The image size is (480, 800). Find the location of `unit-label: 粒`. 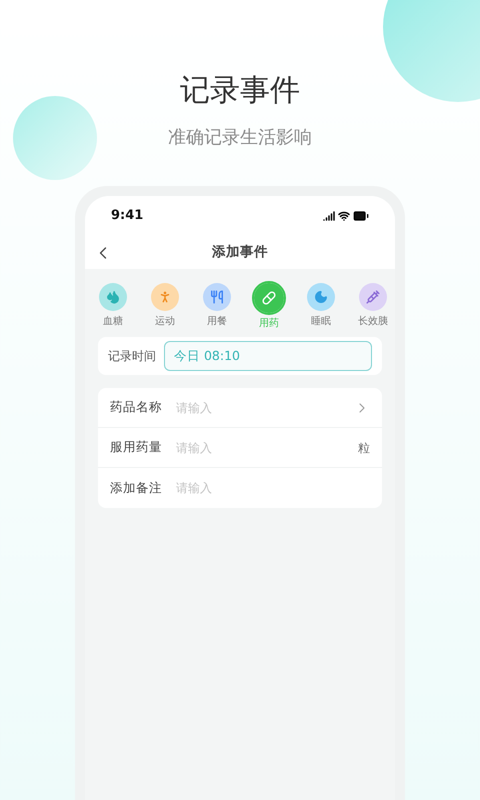

unit-label: 粒 is located at coordinates (364, 448).